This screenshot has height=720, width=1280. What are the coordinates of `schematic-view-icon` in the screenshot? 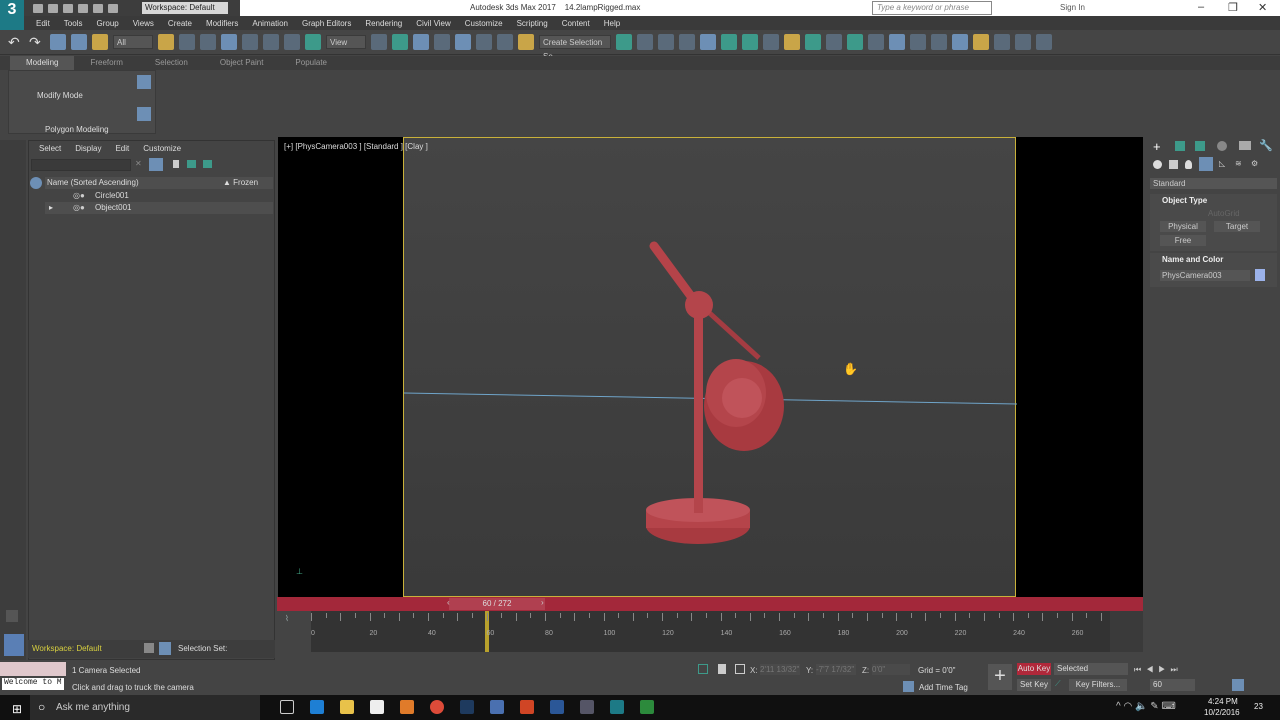 It's located at (750, 42).